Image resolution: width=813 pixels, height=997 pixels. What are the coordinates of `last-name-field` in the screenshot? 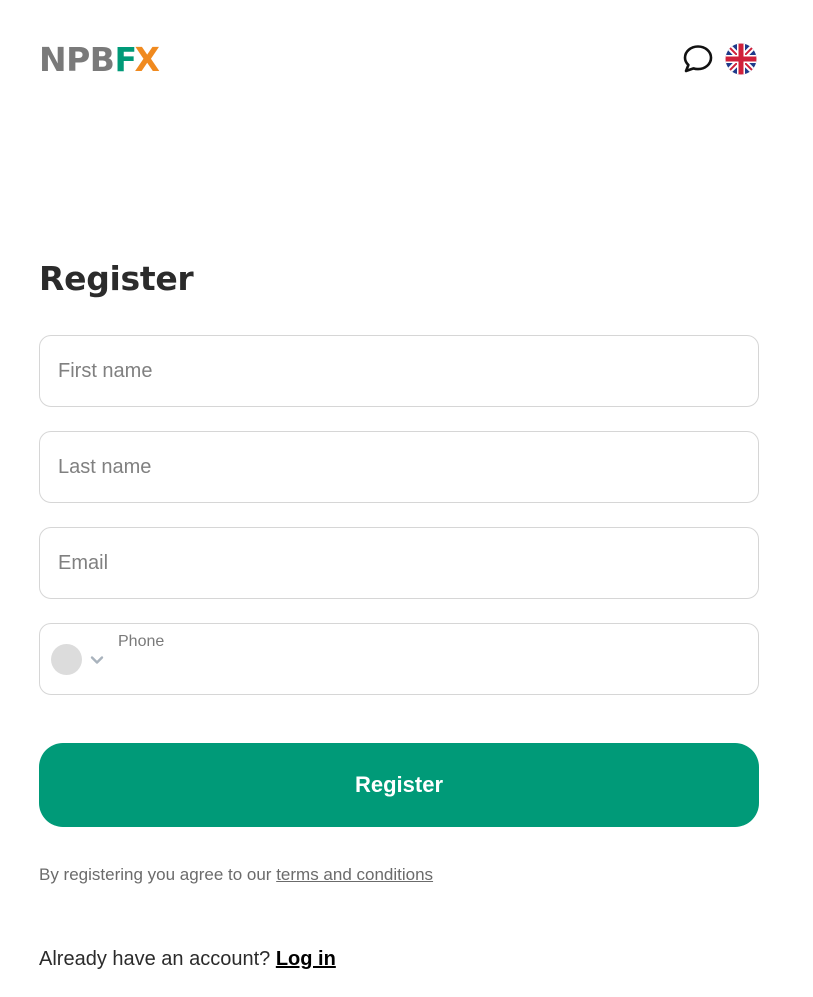 It's located at (399, 467).